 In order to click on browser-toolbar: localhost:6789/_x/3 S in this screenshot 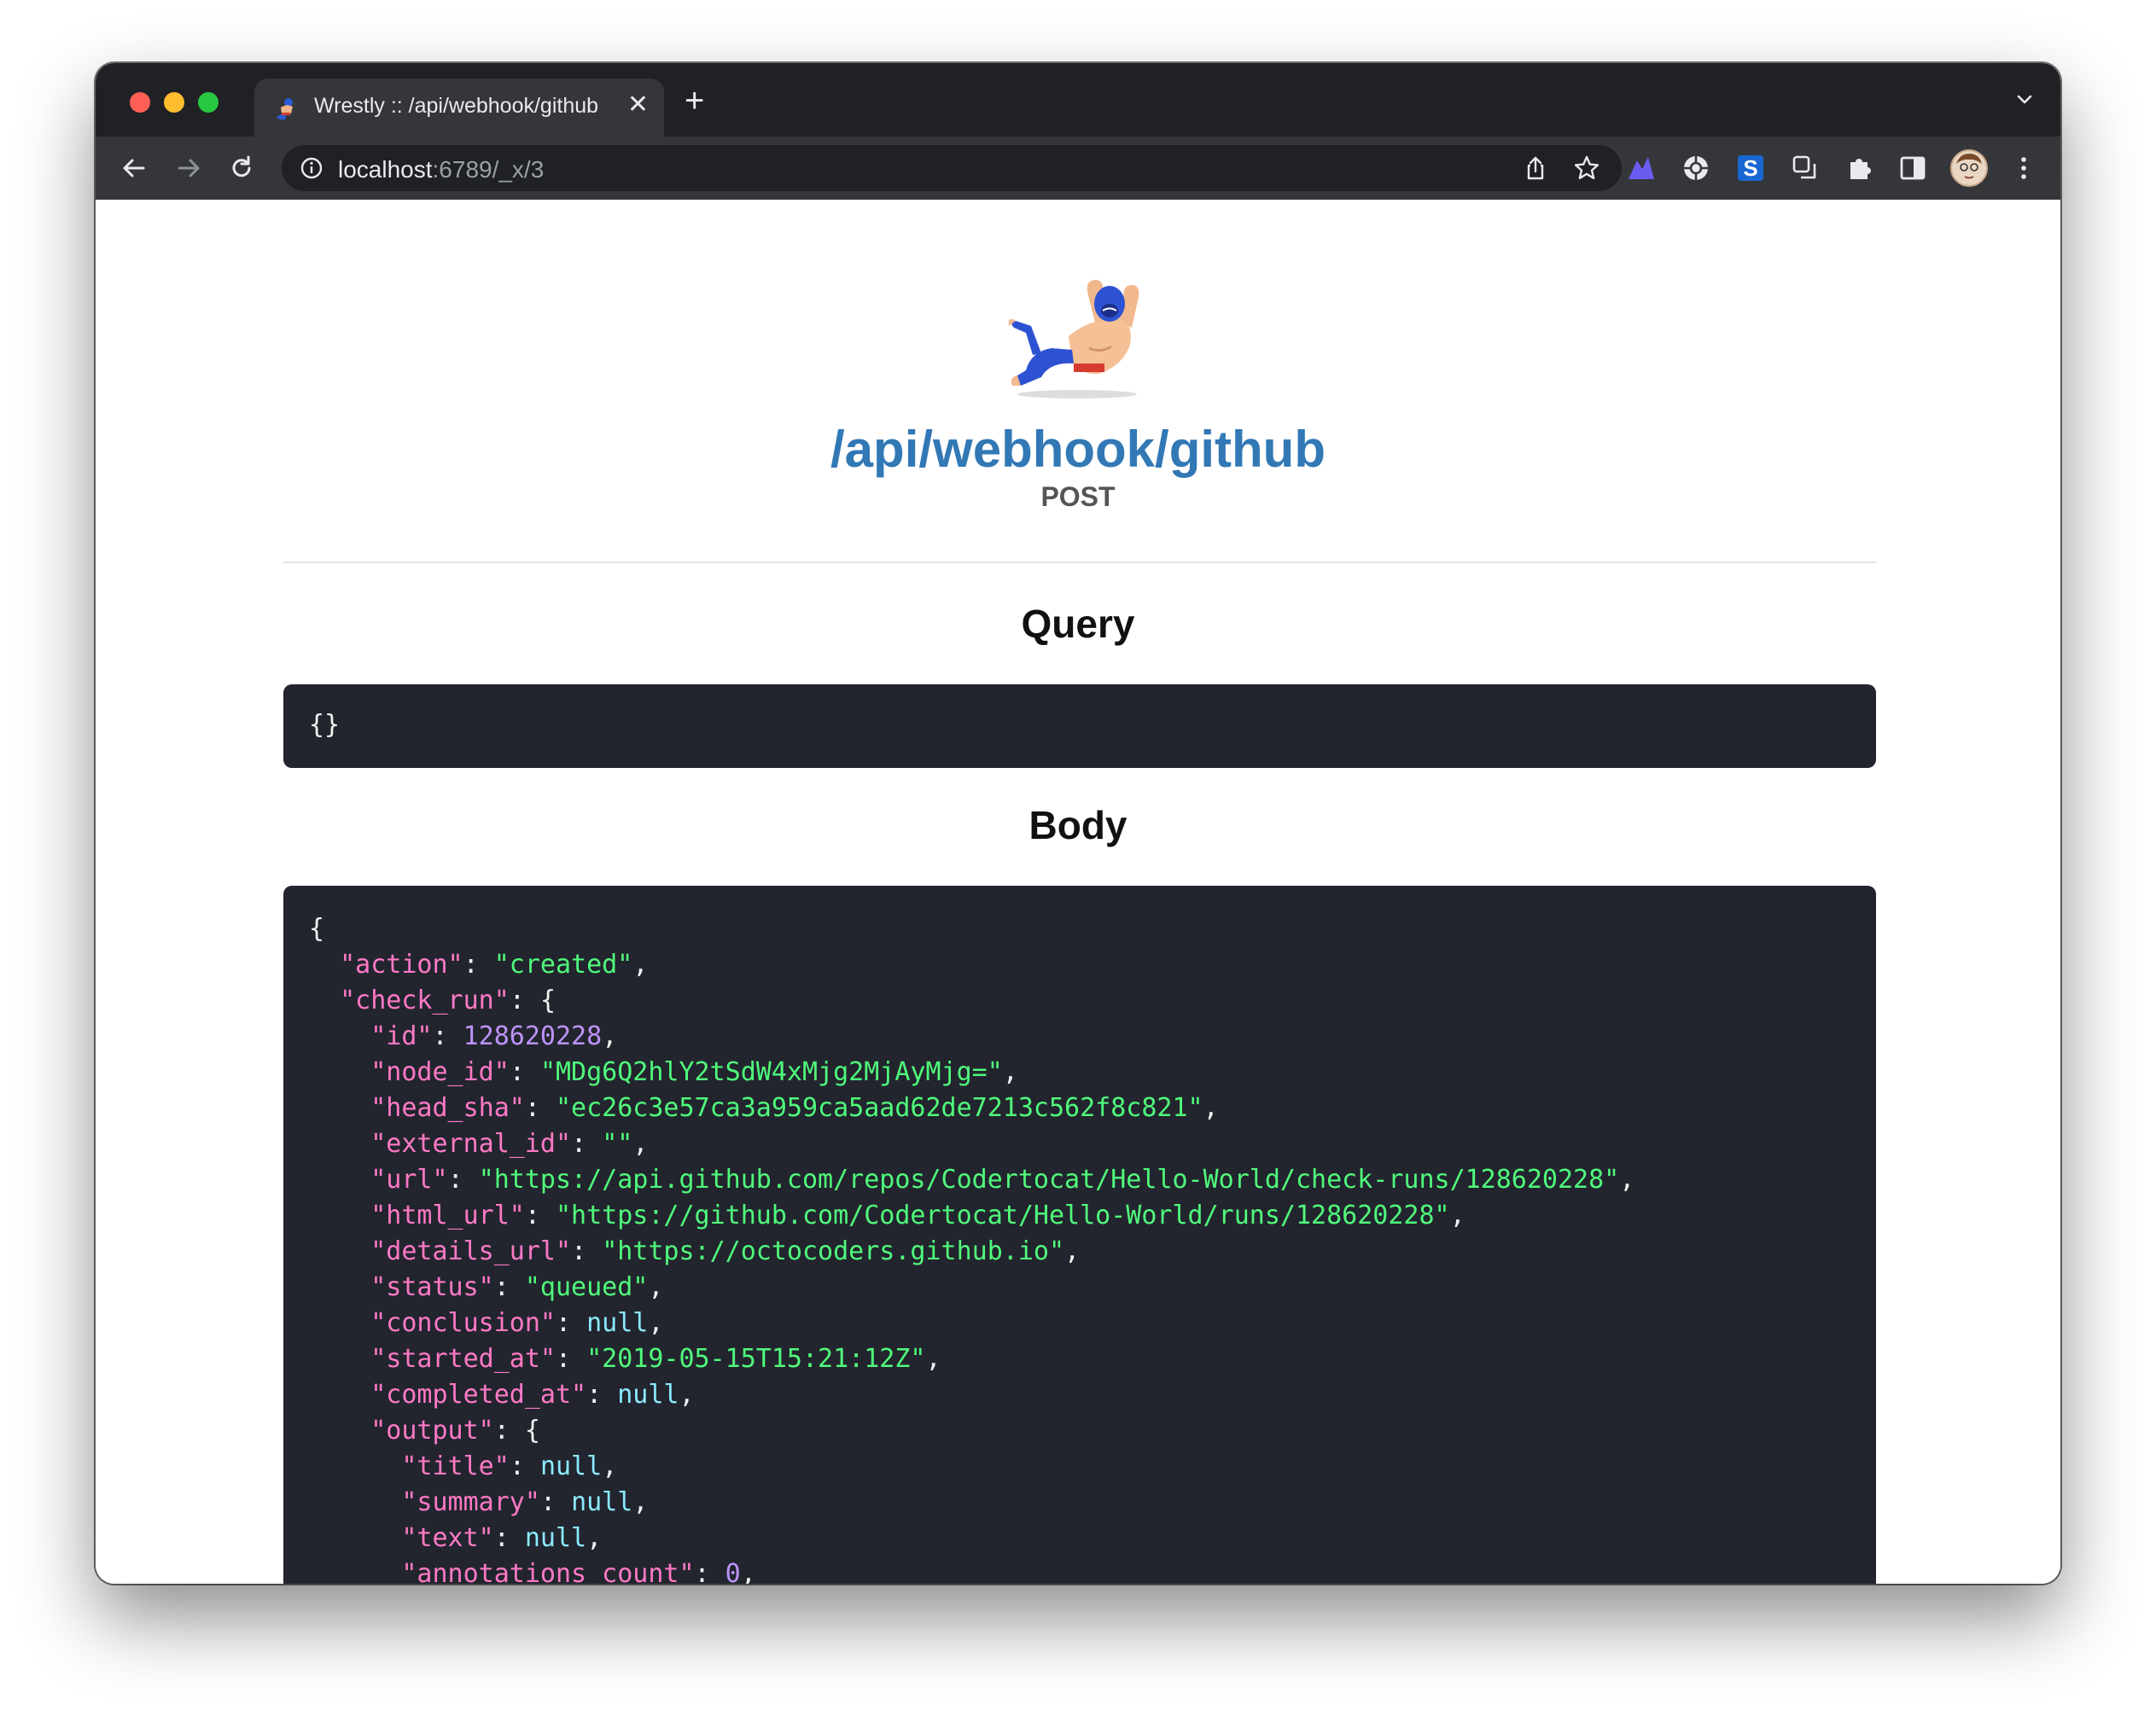, I will do `click(1078, 168)`.